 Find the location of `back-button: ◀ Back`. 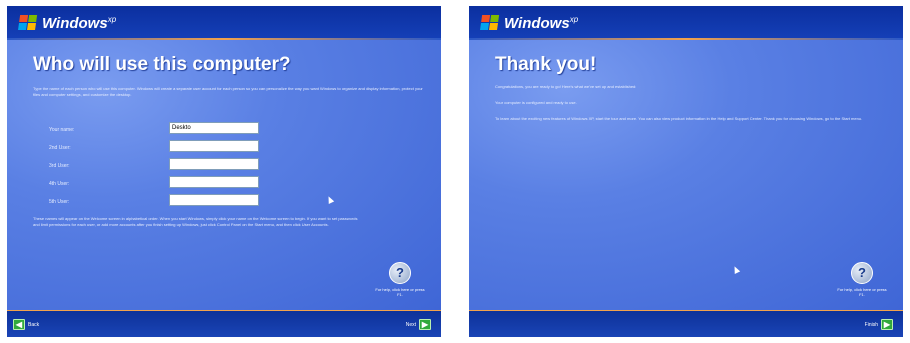

back-button: ◀ Back is located at coordinates (26, 324).